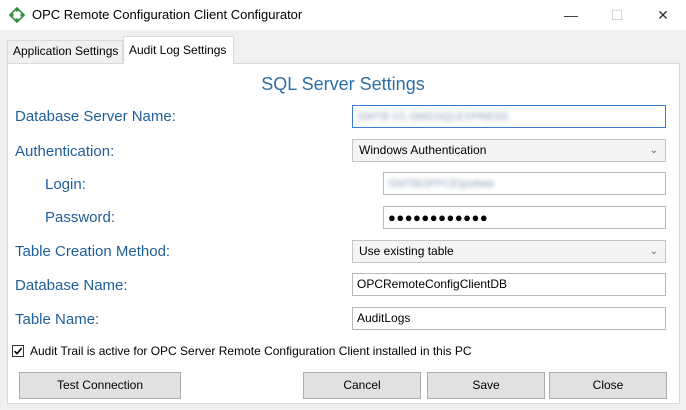 The image size is (686, 410). What do you see at coordinates (509, 251) in the screenshot?
I see `table-method-dropdown: Use existing table ⌄` at bounding box center [509, 251].